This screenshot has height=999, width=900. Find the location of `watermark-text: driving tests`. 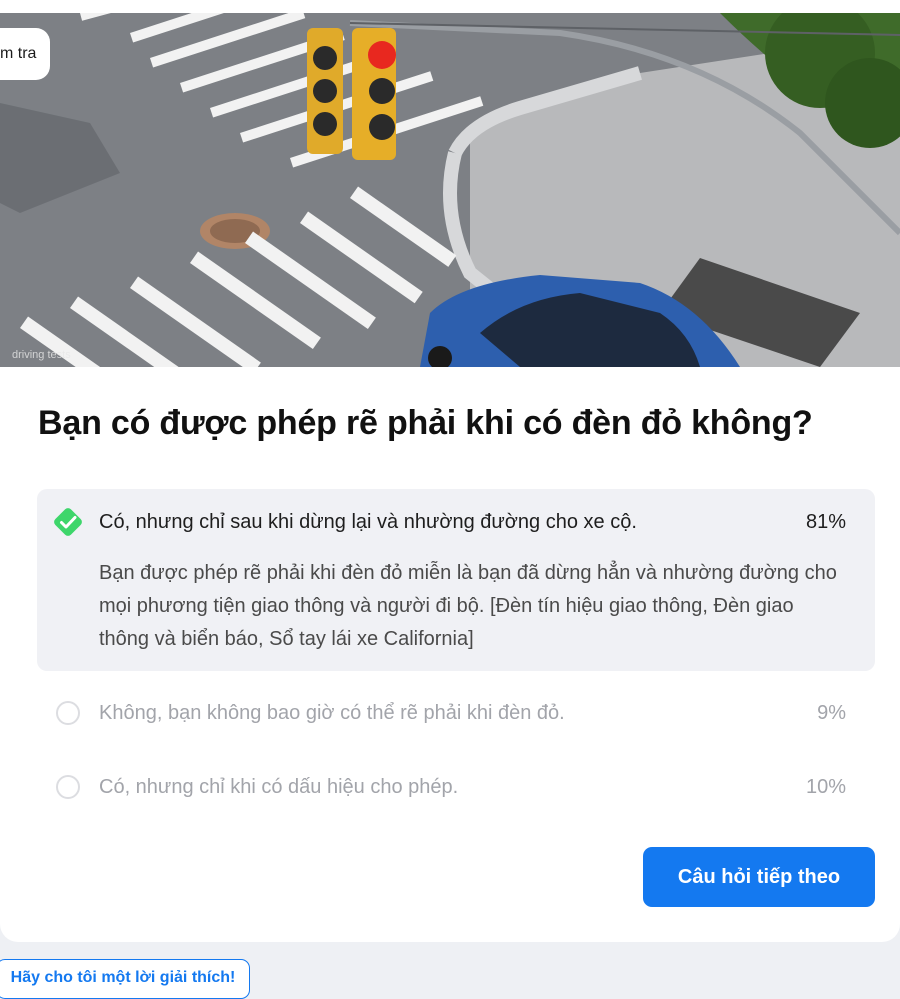

watermark-text: driving tests is located at coordinates (41, 355).